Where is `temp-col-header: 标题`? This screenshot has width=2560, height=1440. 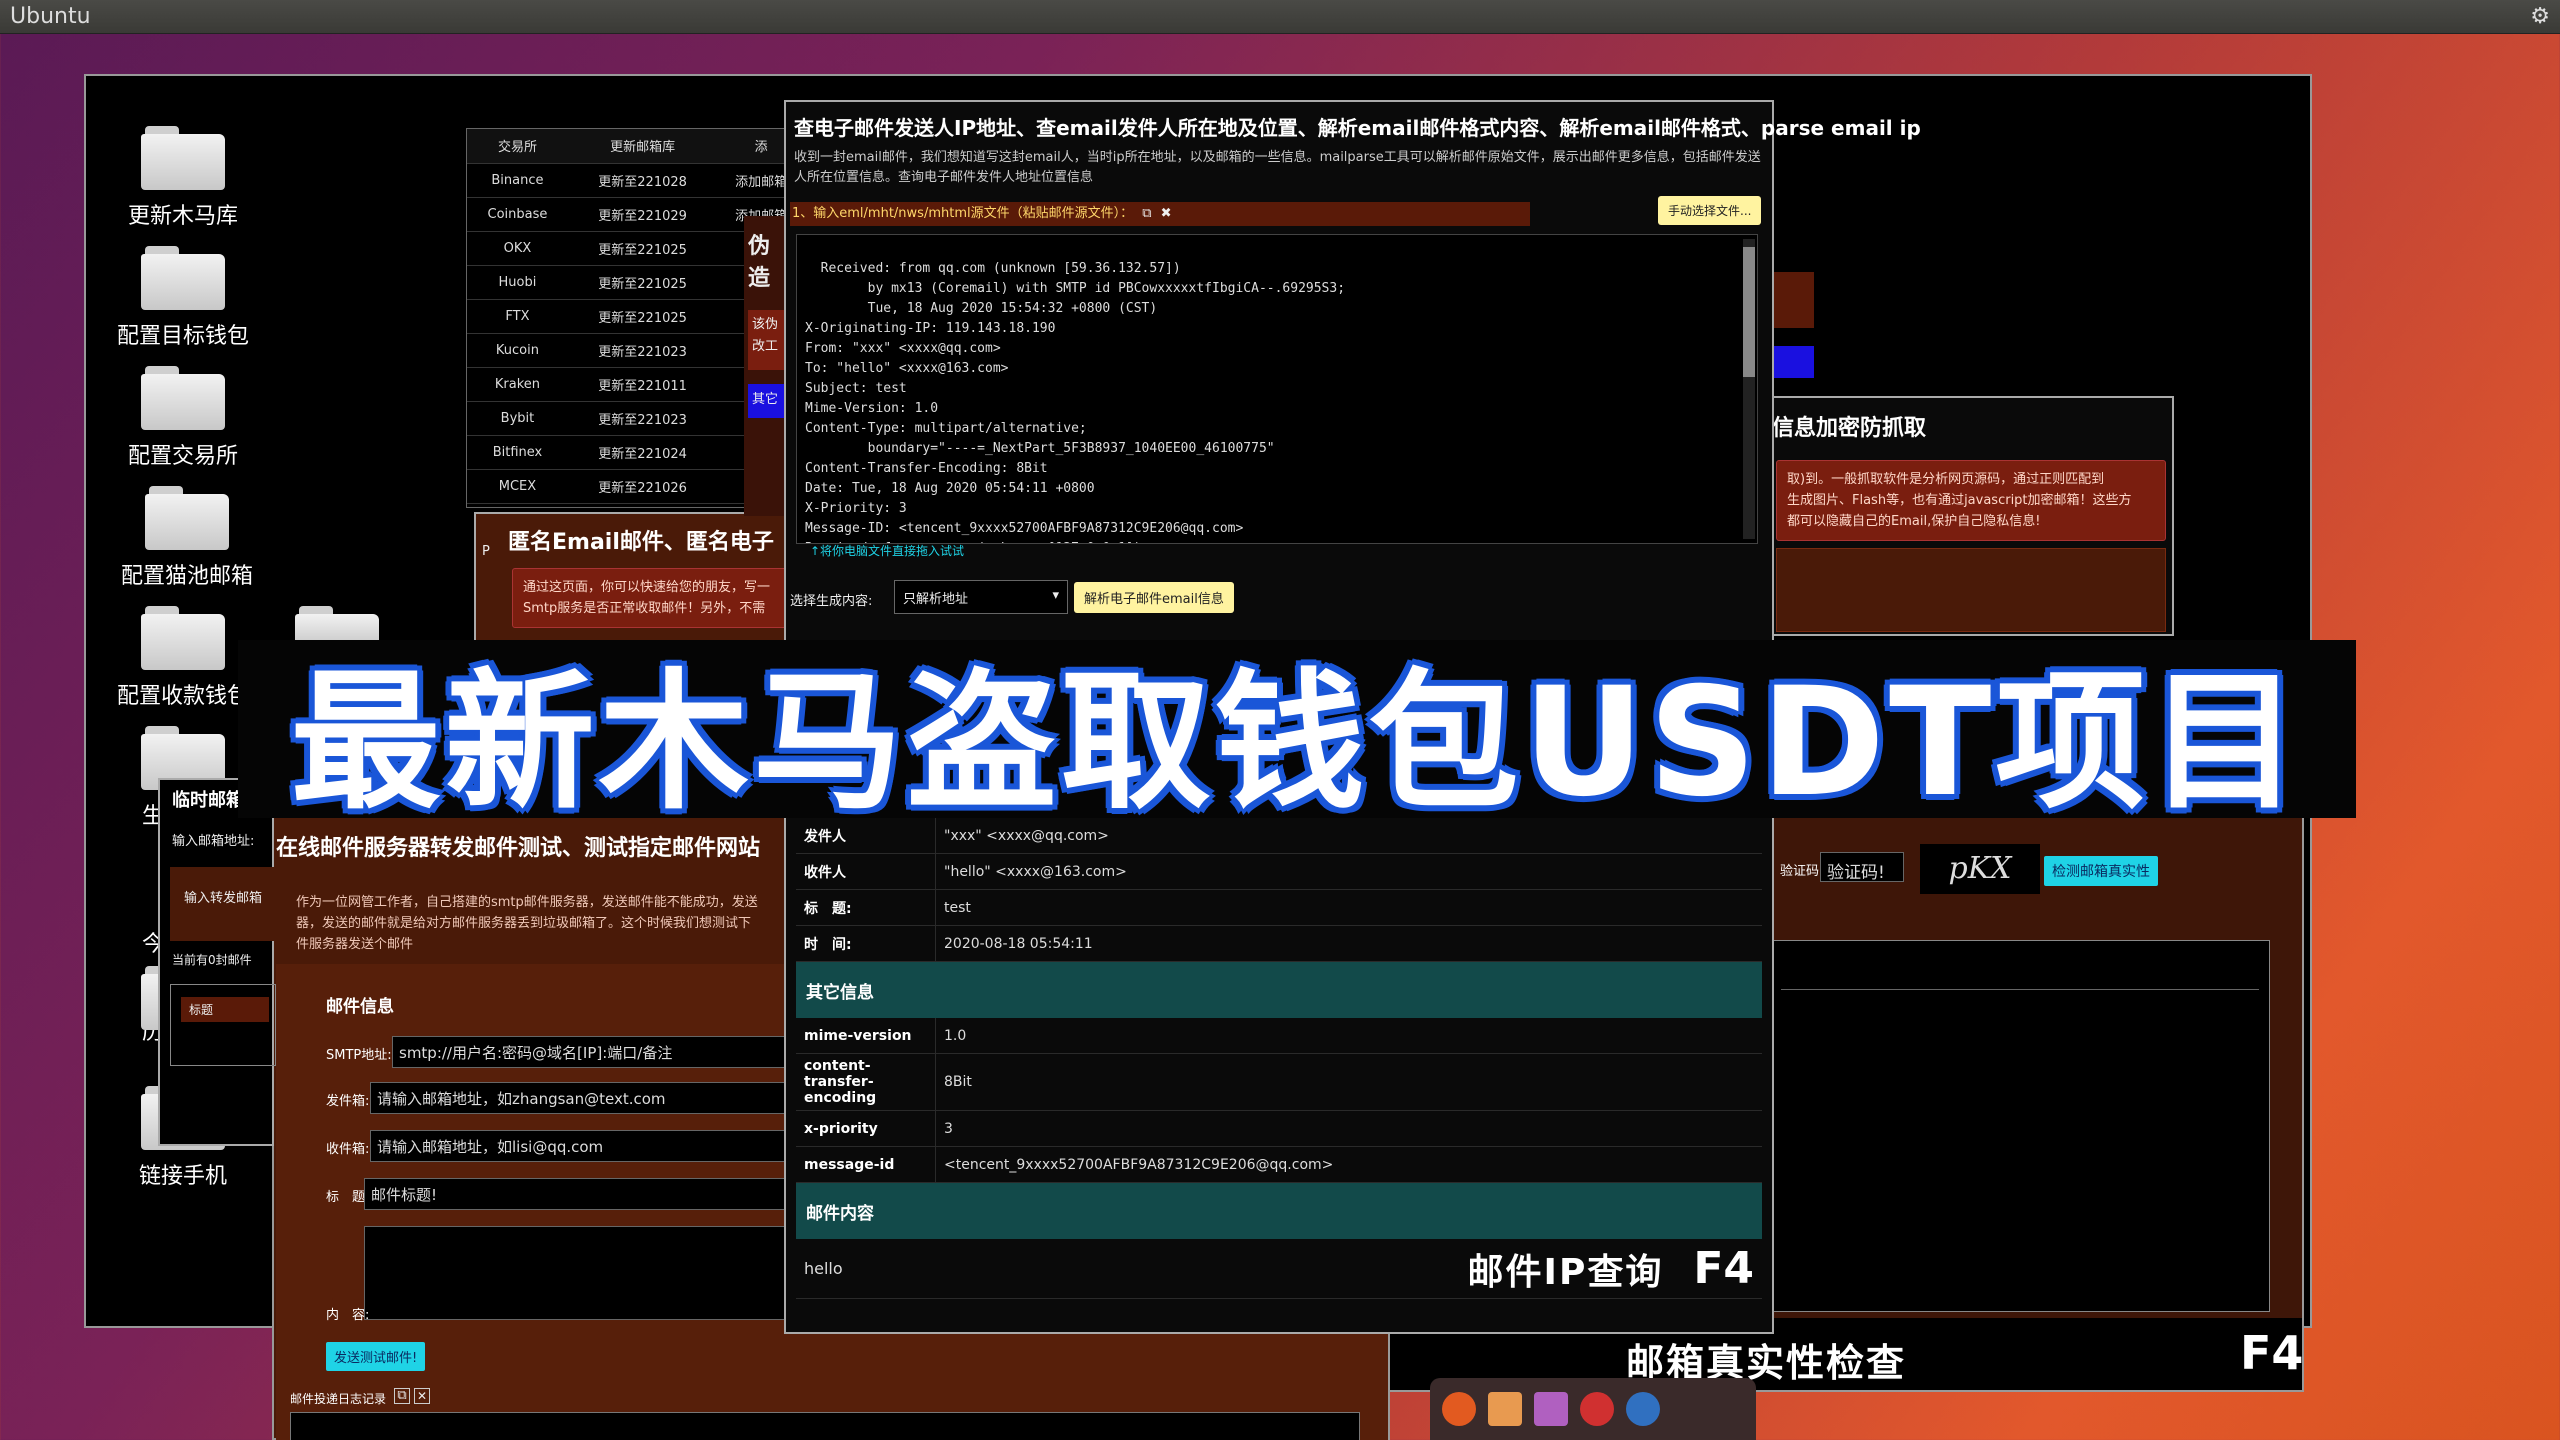 temp-col-header: 标题 is located at coordinates (225, 1009).